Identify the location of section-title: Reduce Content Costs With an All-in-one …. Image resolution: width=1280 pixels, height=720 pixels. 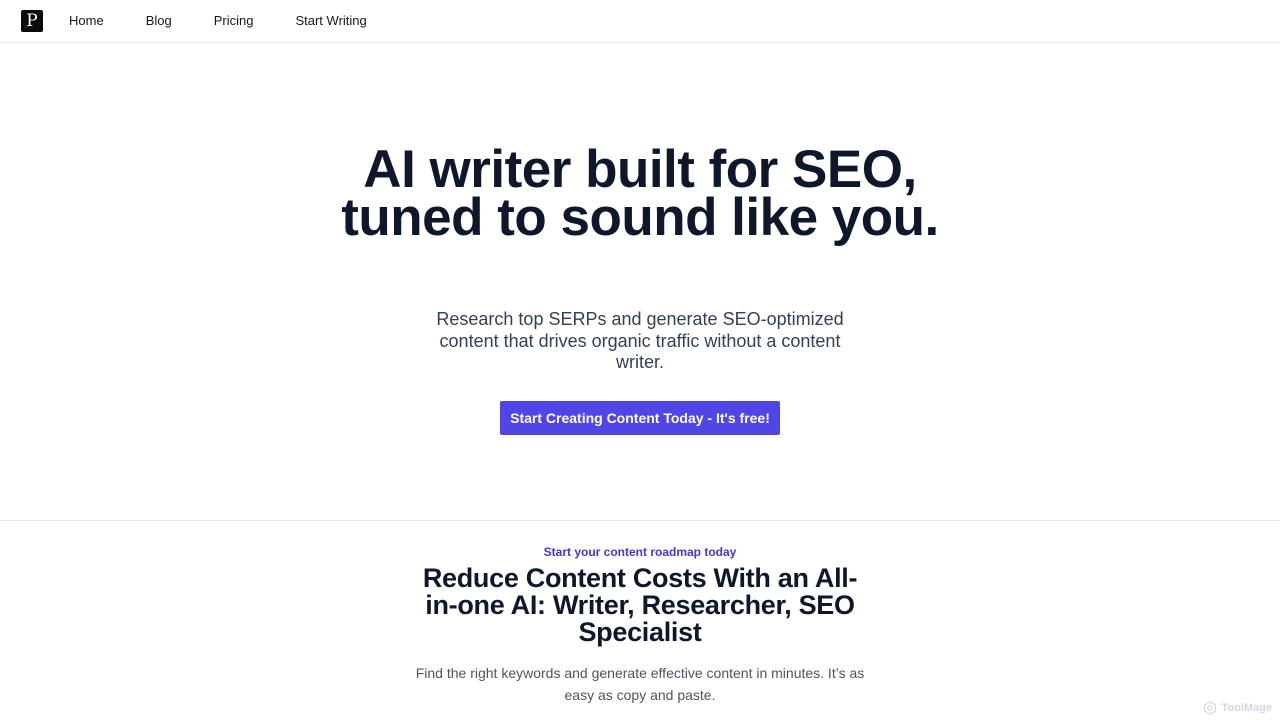
(640, 605).